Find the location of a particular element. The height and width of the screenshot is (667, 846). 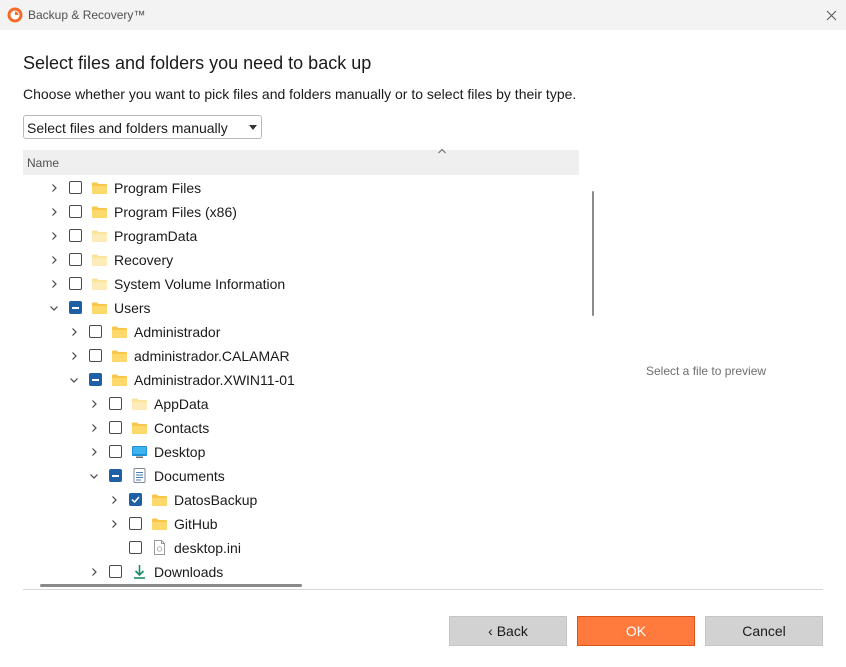

tree-row-label: desktop.ini is located at coordinates (207, 548).